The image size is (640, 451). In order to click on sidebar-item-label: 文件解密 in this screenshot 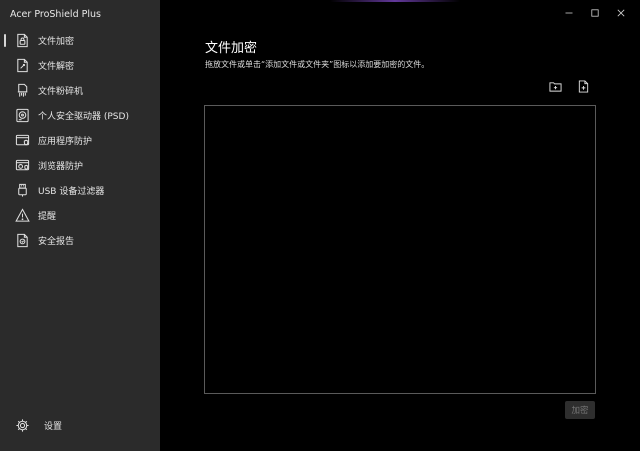, I will do `click(56, 67)`.